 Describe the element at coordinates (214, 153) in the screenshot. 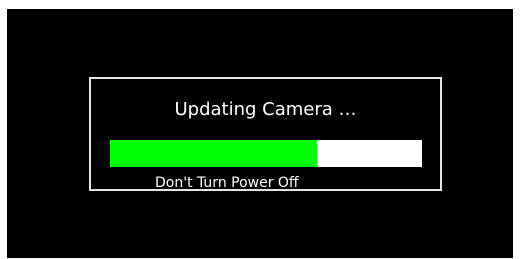

I see `progress-bar-fill` at that location.